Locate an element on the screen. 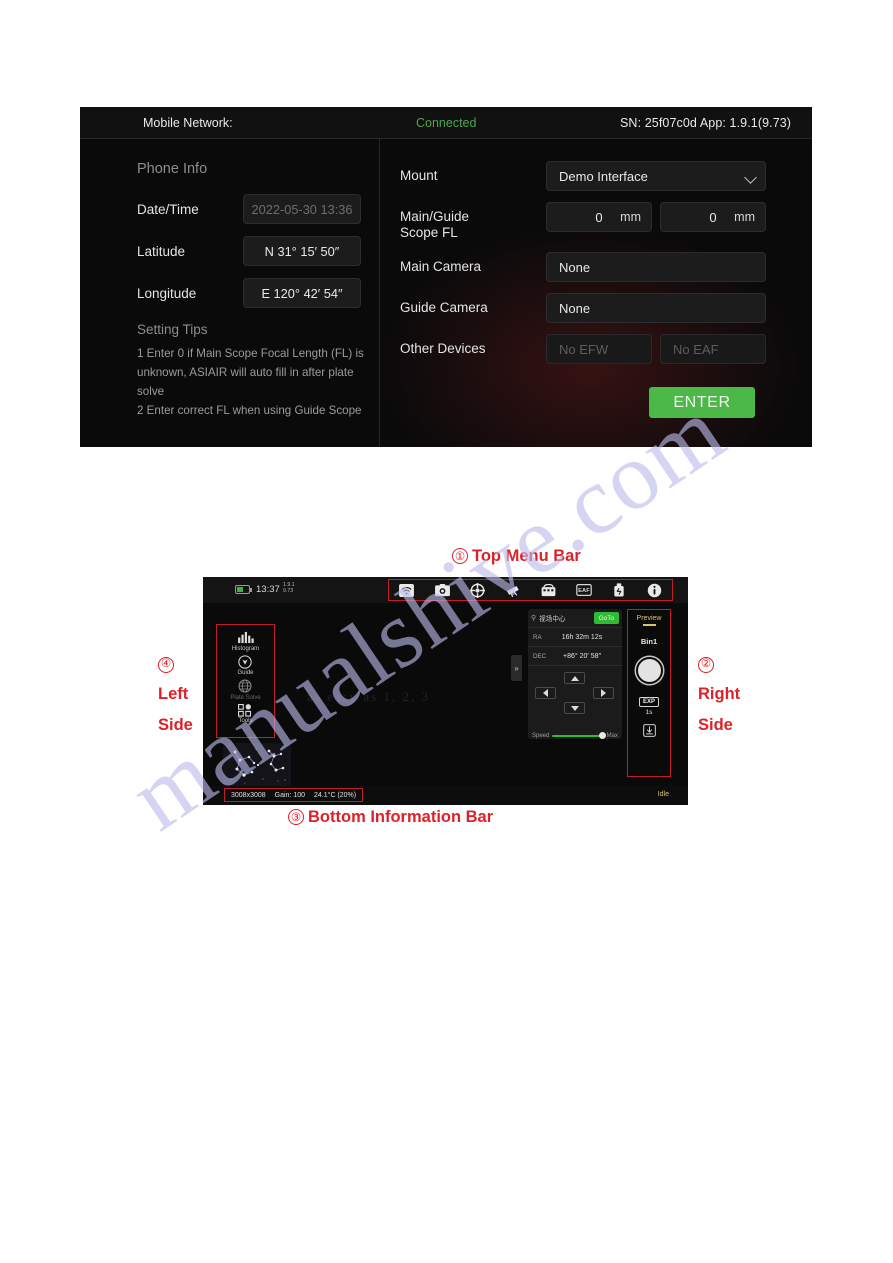 The height and width of the screenshot is (1263, 893). ra-label: RA is located at coordinates (537, 637).